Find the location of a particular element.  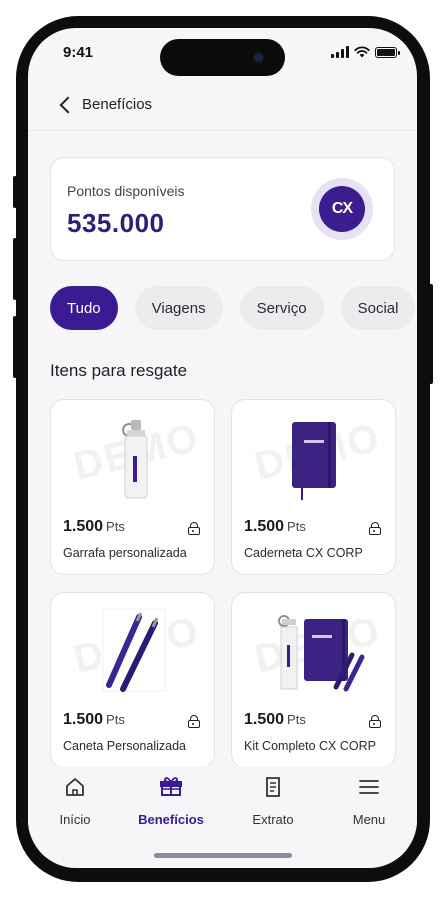

pens-image is located at coordinates (134, 650).